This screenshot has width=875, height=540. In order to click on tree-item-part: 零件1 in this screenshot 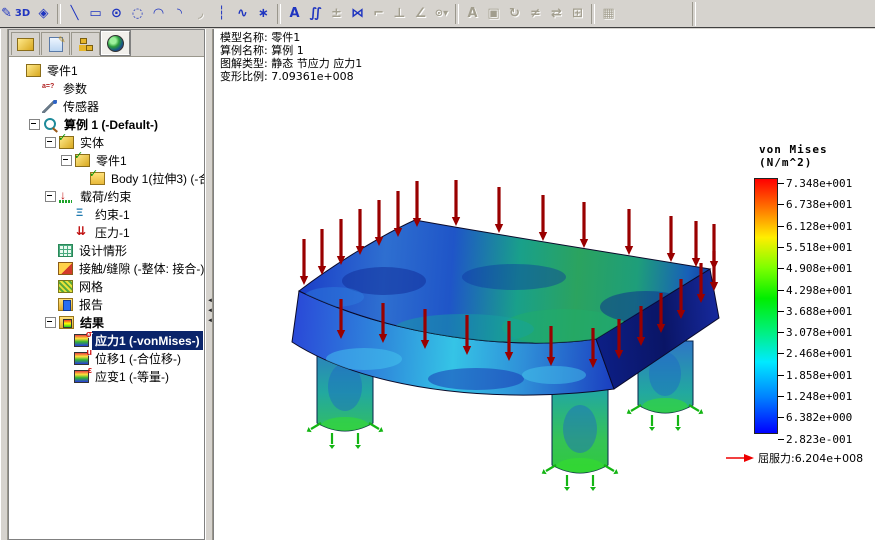, I will do `click(106, 70)`.